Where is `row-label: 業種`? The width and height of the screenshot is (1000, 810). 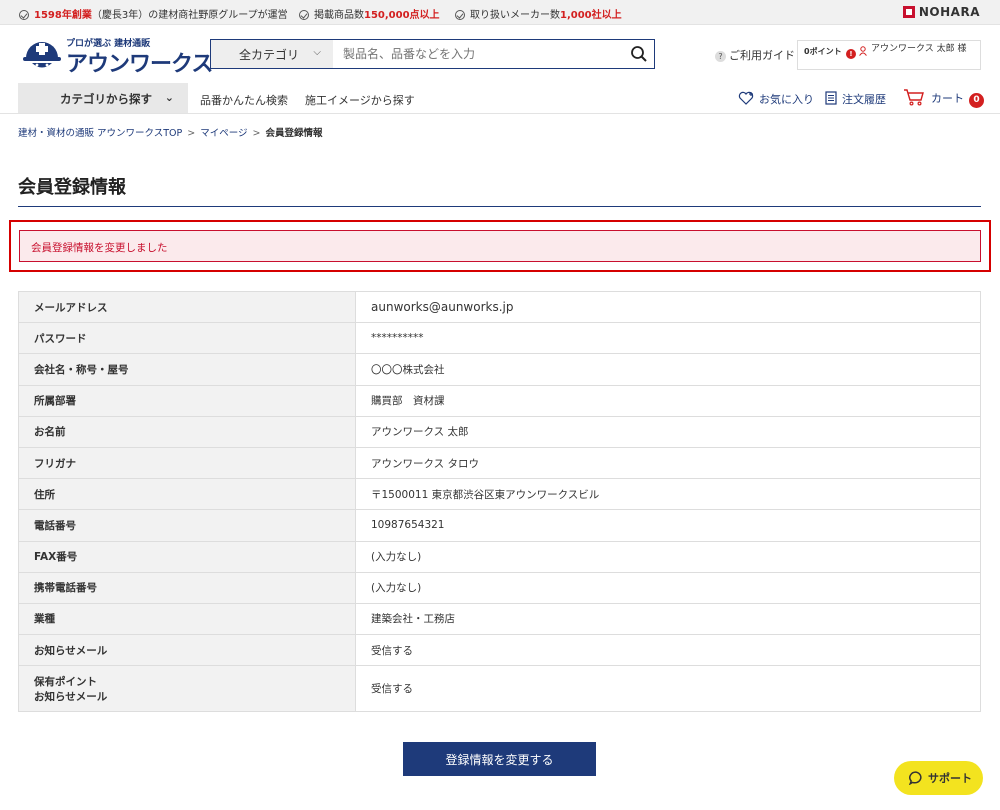 row-label: 業種 is located at coordinates (187, 619).